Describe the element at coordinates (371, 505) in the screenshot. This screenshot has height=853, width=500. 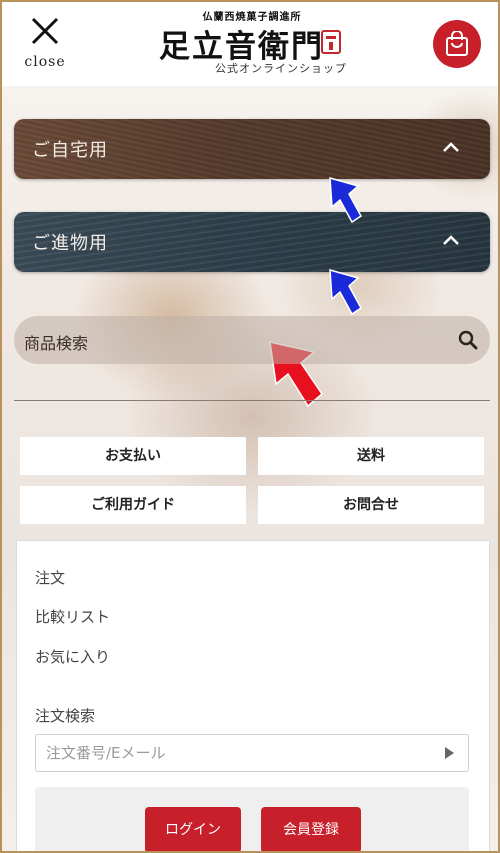
I see `contact-button: お問合せ` at that location.